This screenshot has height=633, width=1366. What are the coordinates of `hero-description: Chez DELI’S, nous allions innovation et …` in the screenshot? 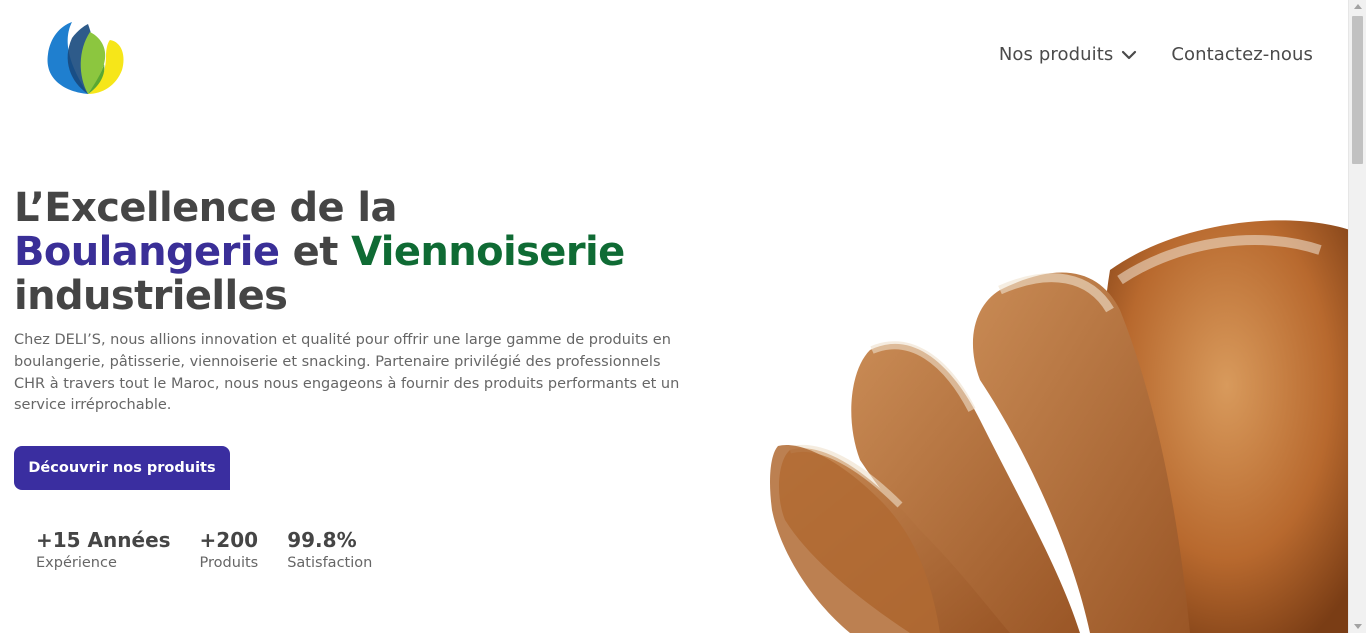 It's located at (347, 373).